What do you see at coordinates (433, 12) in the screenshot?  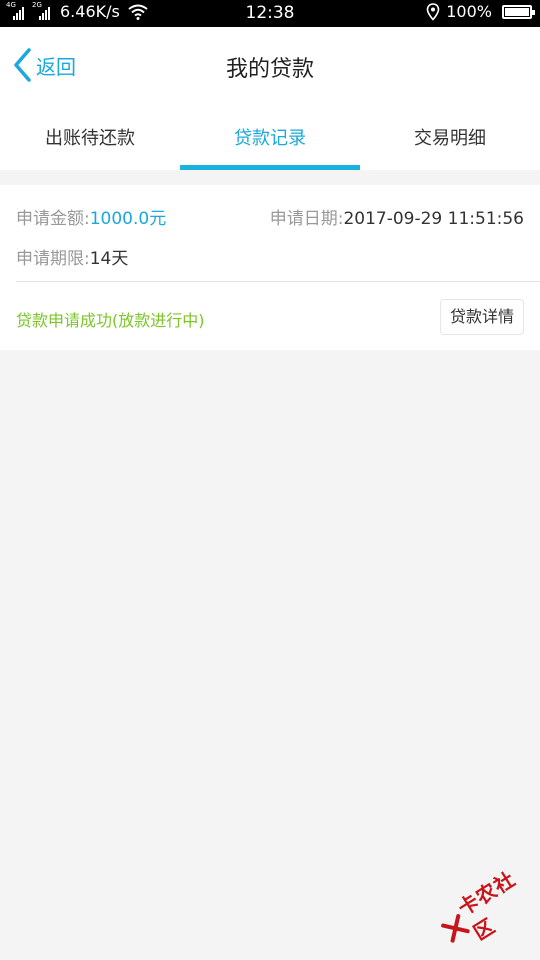 I see `location-icon` at bounding box center [433, 12].